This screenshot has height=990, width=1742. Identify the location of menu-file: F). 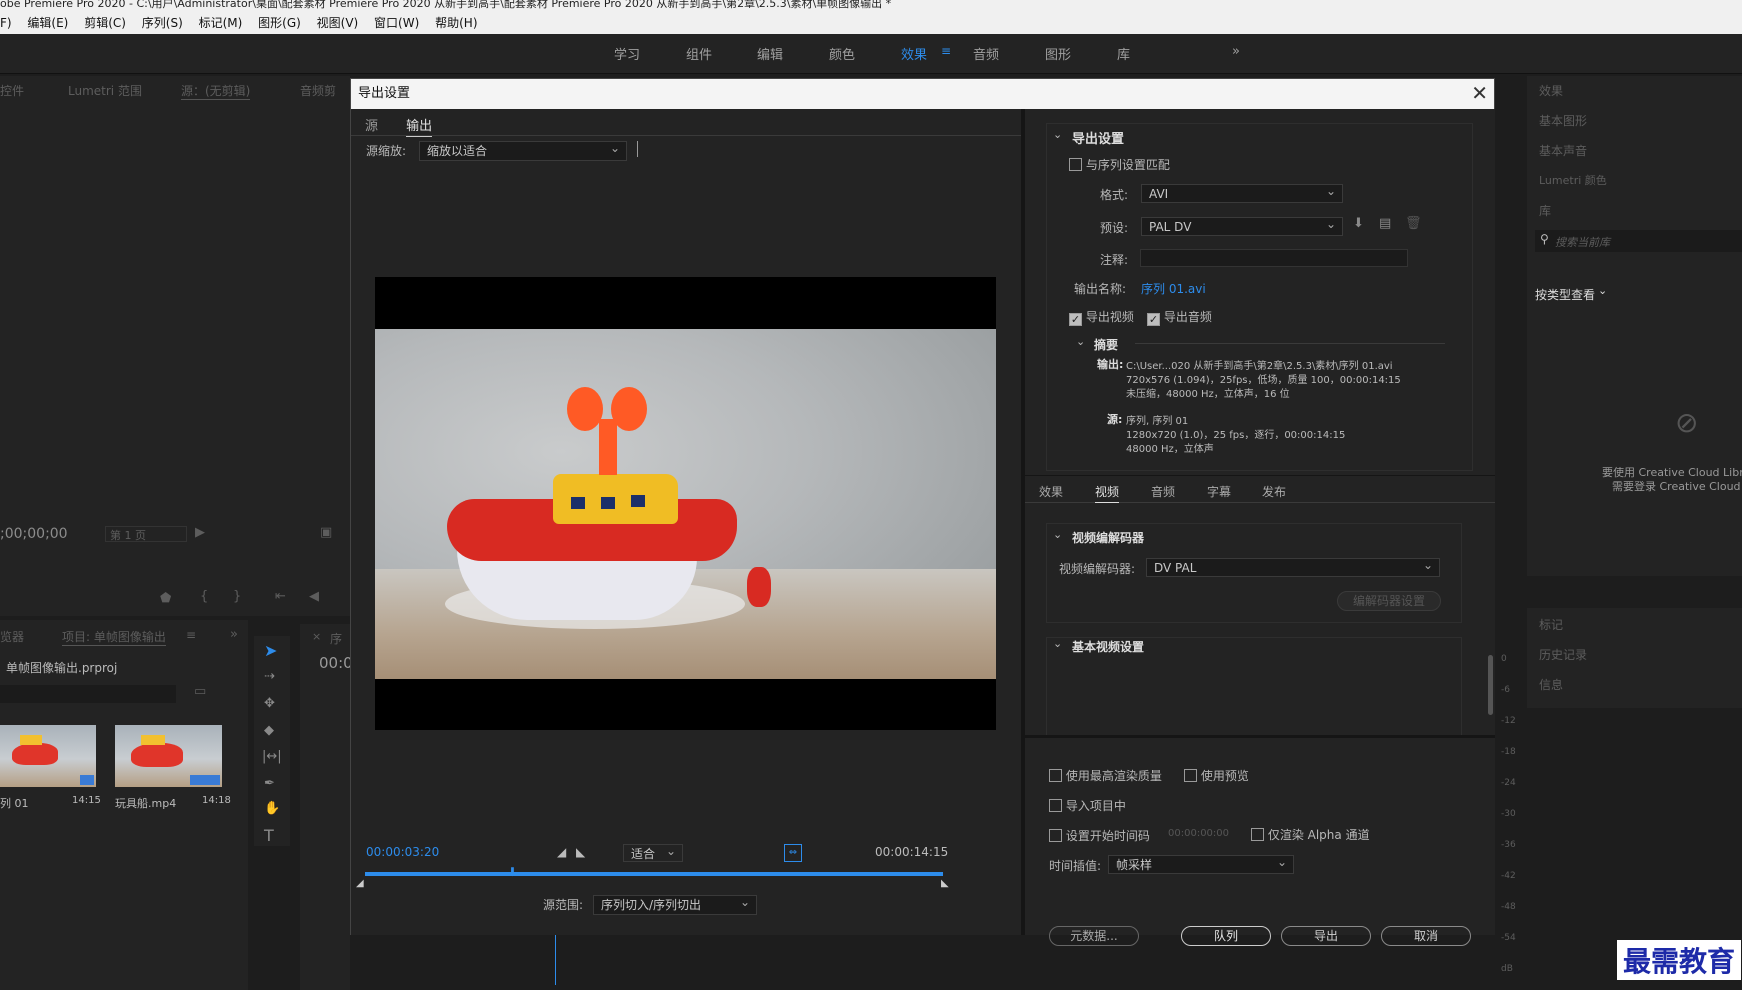
(6, 23).